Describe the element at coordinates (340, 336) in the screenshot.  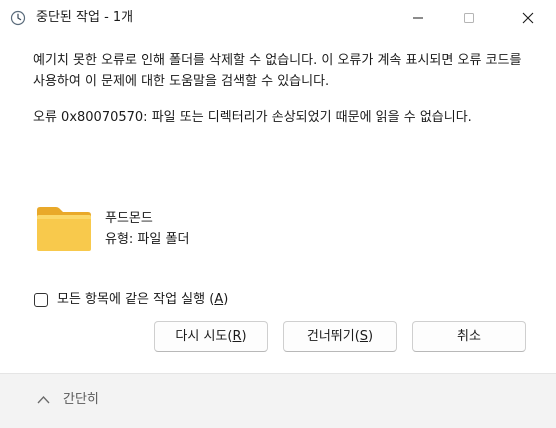
I see `skip-button: 건너뛰기(S)` at that location.